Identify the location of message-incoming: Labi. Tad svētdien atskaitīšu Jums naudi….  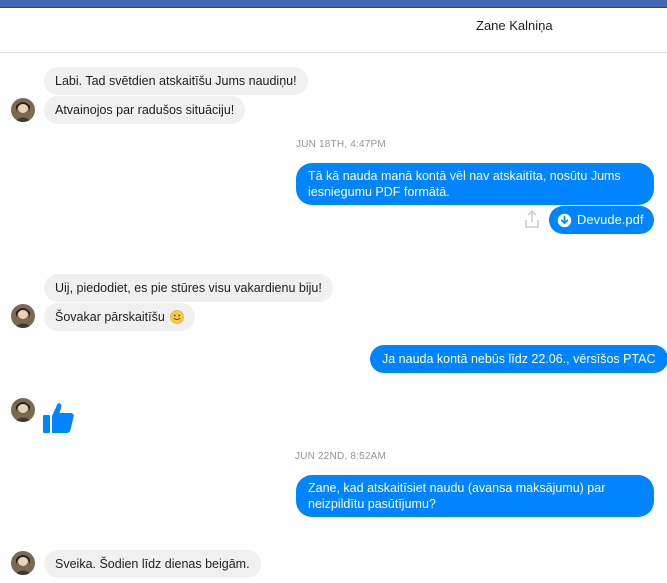
(176, 81).